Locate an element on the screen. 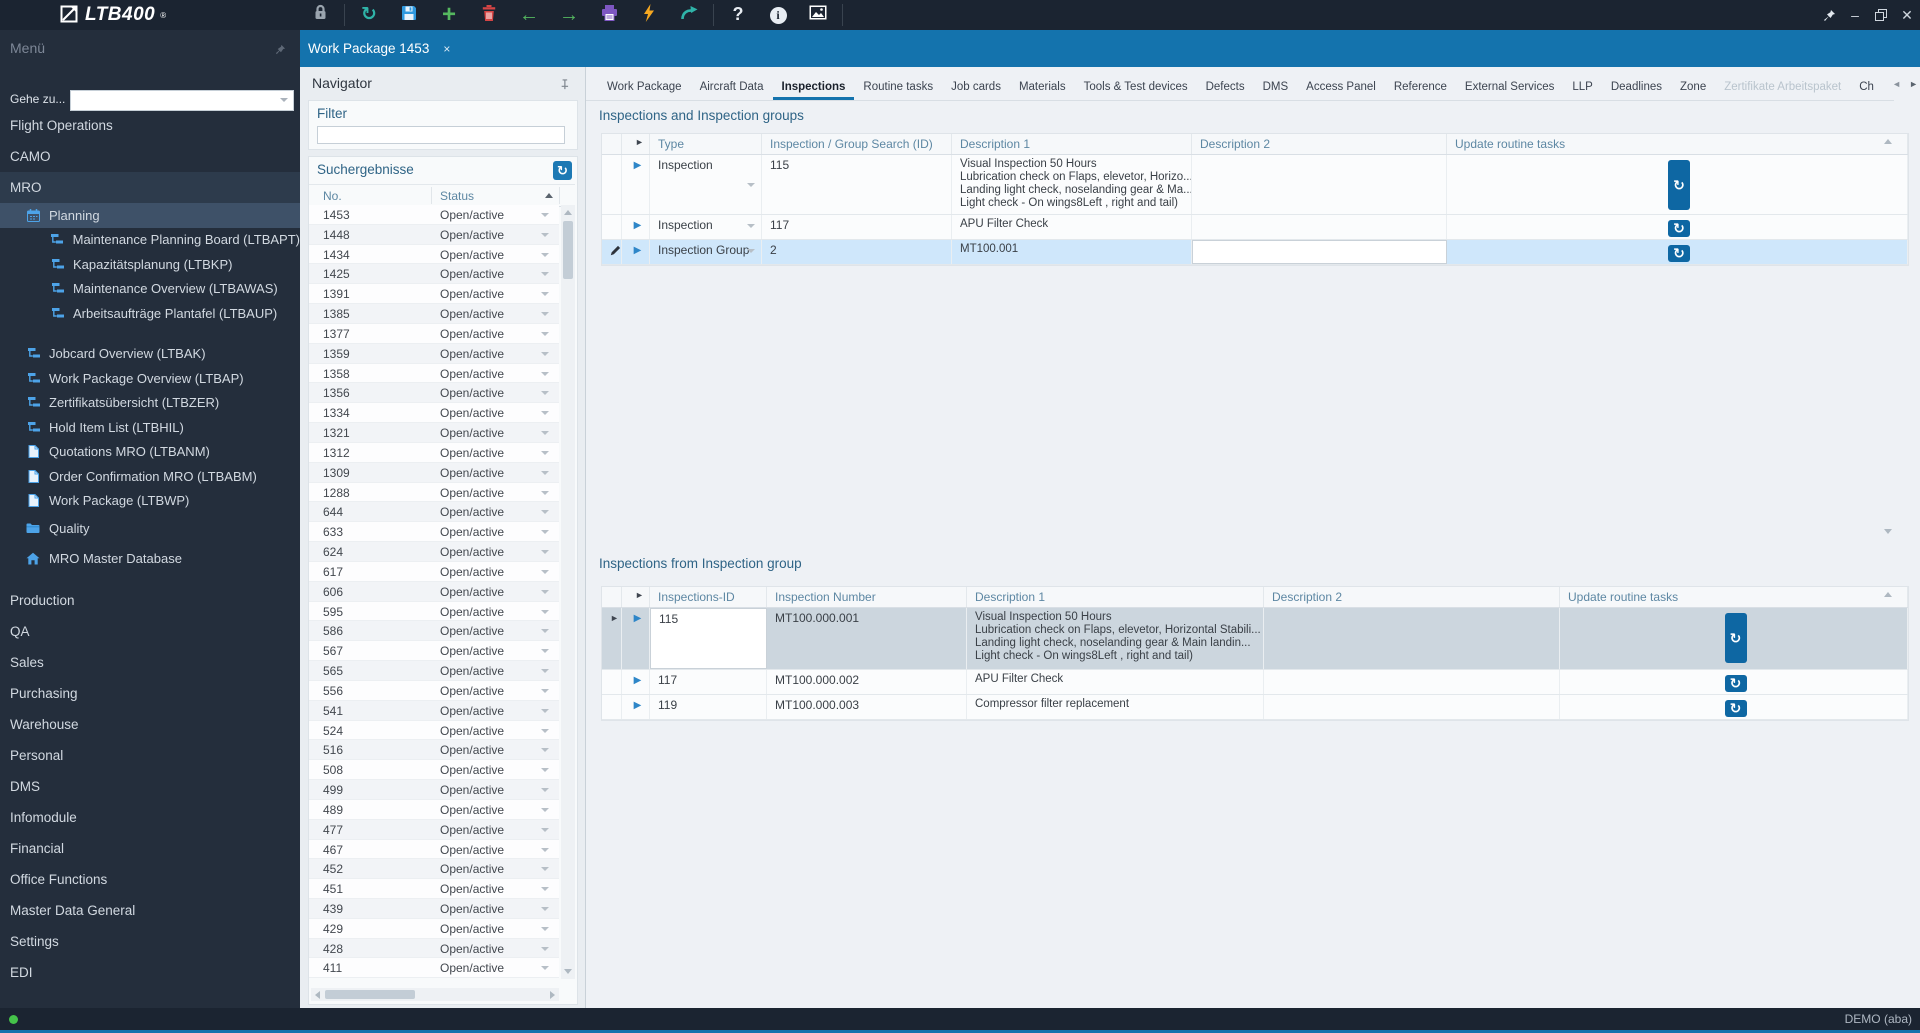 This screenshot has height=1033, width=1920. result-row: 633 Open/active is located at coordinates (434, 532).